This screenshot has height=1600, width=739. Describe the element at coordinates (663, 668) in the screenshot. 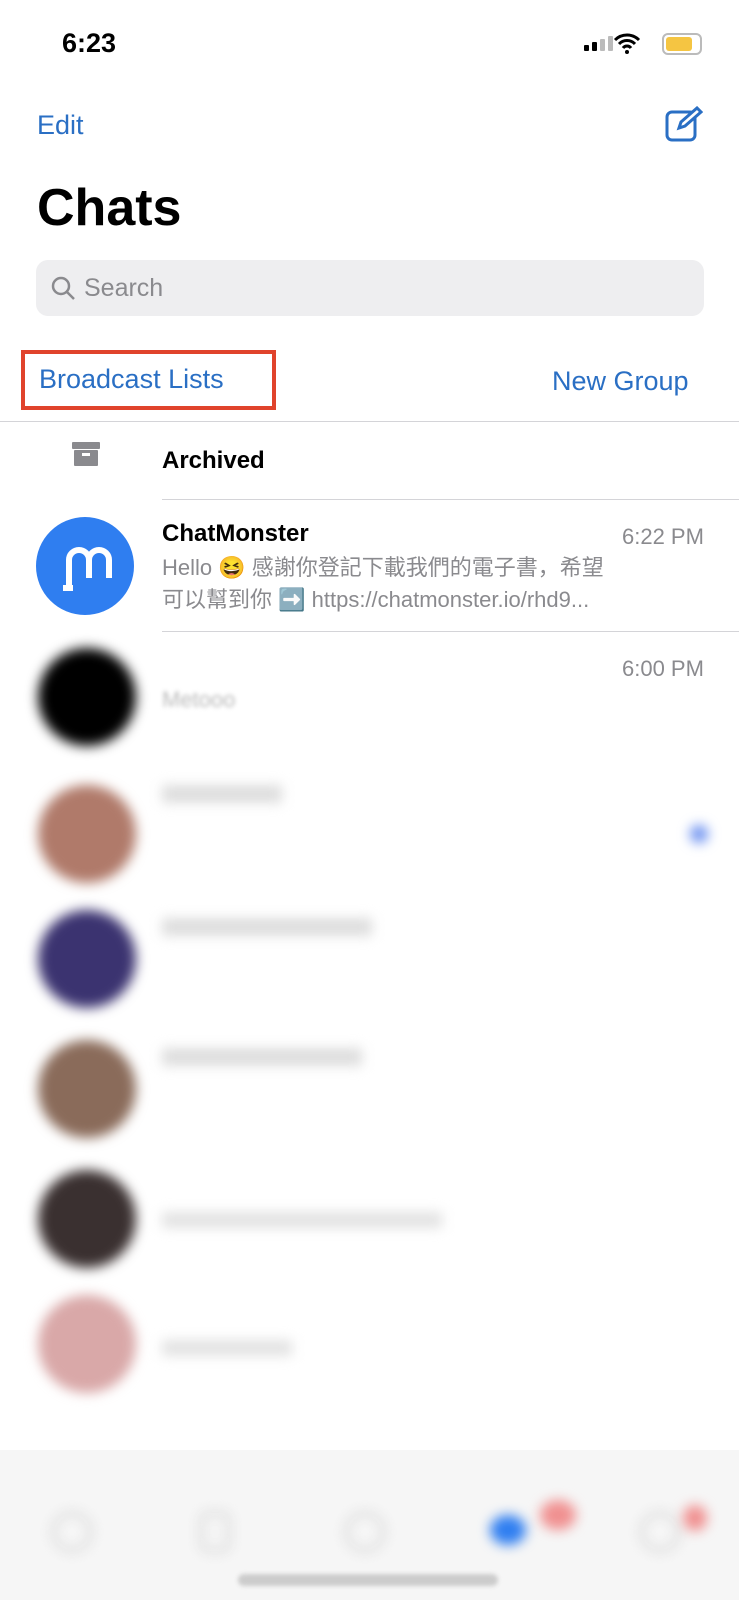

I see `chat-time: 6:00 PM` at that location.